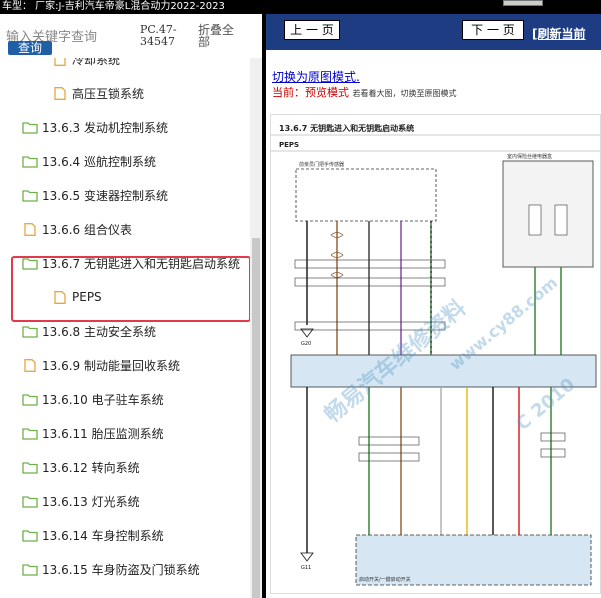 The width and height of the screenshot is (601, 598). I want to click on current-mode: 预览模式, so click(327, 92).